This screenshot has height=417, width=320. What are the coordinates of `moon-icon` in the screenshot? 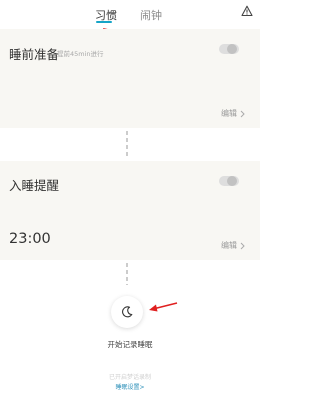 It's located at (127, 312).